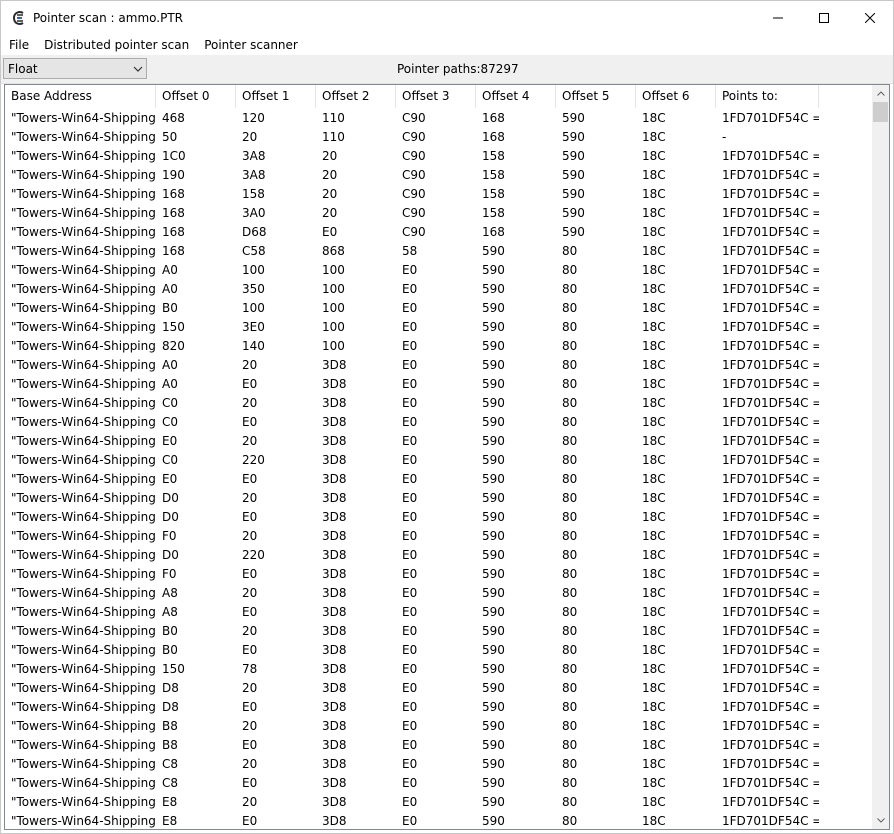 Image resolution: width=894 pixels, height=834 pixels. I want to click on cell-offset-0: 190, so click(173, 175).